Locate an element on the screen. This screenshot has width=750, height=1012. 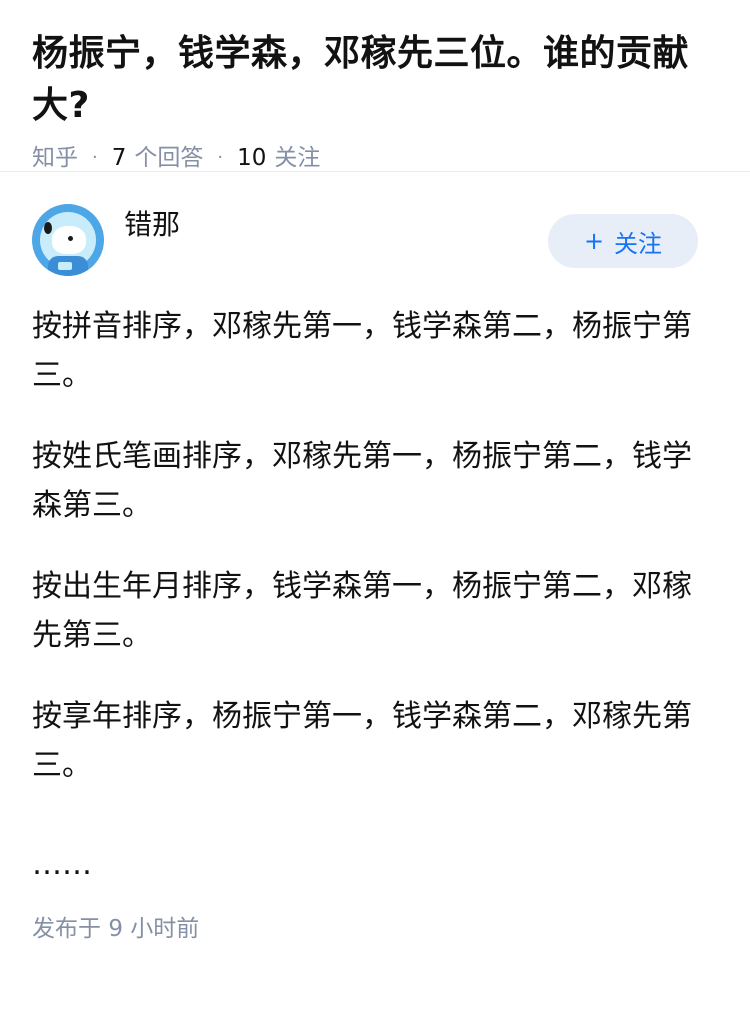
publish-time: 发布于 9 小时前 is located at coordinates (375, 926).